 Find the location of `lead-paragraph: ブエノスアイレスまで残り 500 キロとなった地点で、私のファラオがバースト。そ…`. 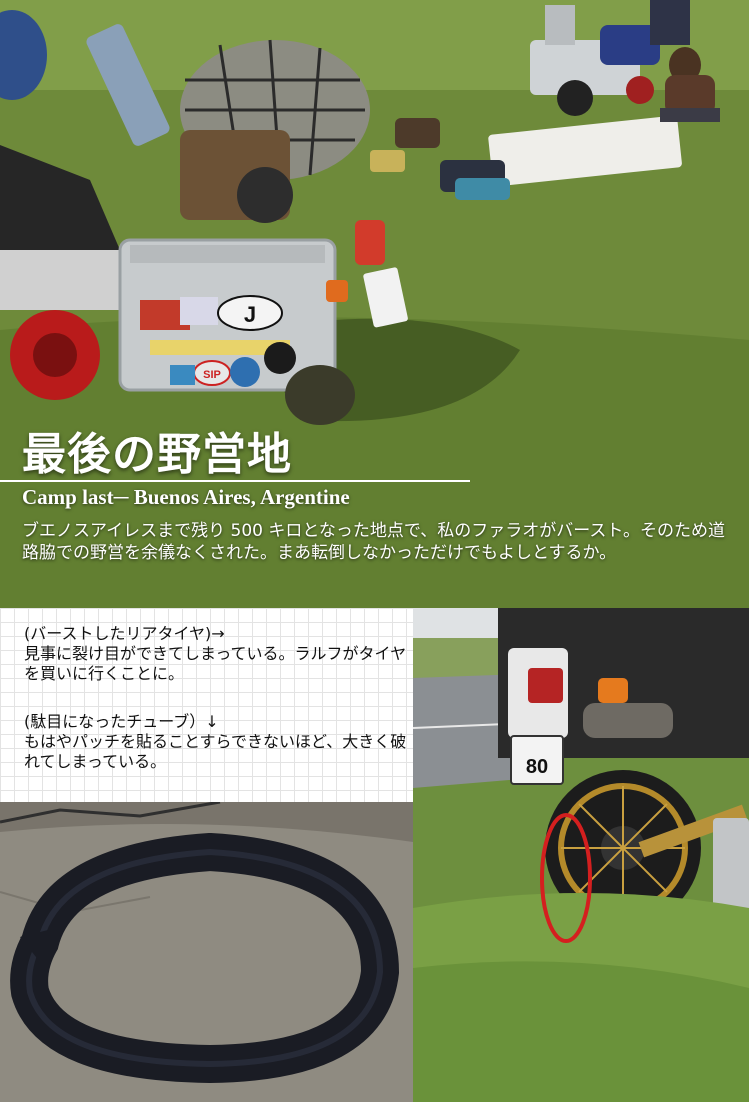

lead-paragraph: ブエノスアイレスまで残り 500 キロとなった地点で、私のファラオがバースト。そ… is located at coordinates (374, 542).